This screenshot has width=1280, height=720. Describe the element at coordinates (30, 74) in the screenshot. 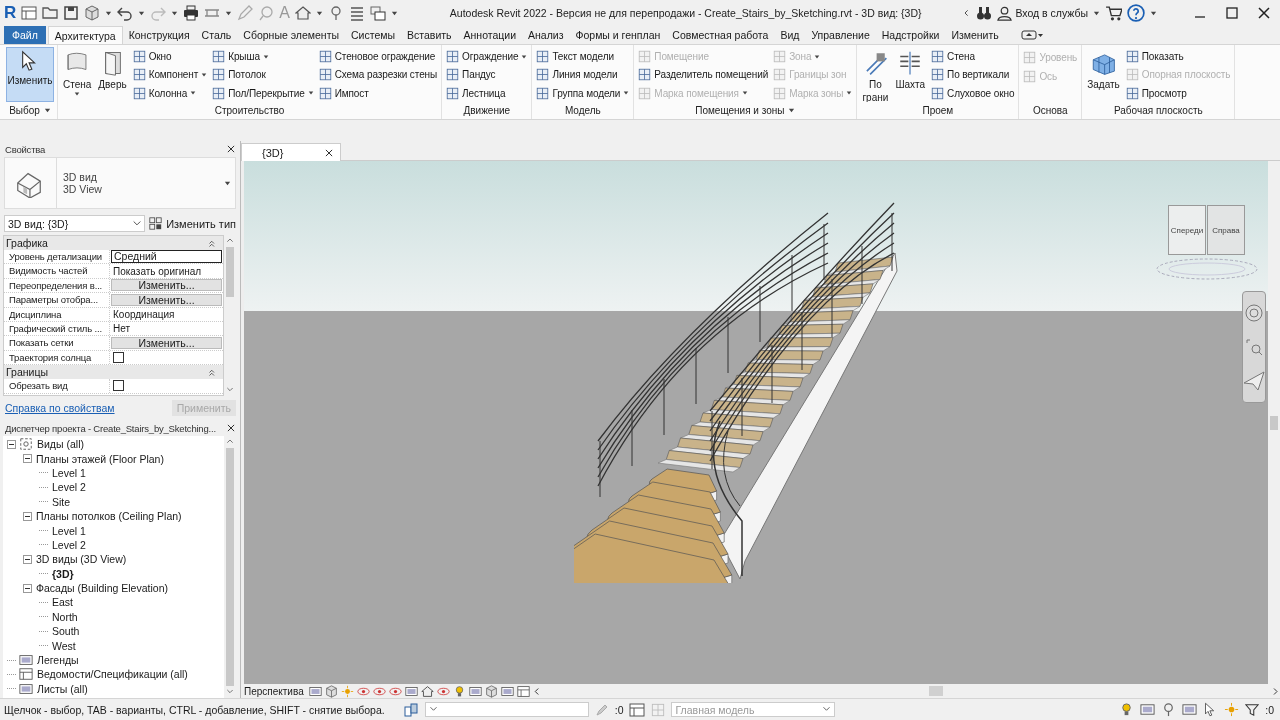

I see `tool-button: Изменить` at that location.